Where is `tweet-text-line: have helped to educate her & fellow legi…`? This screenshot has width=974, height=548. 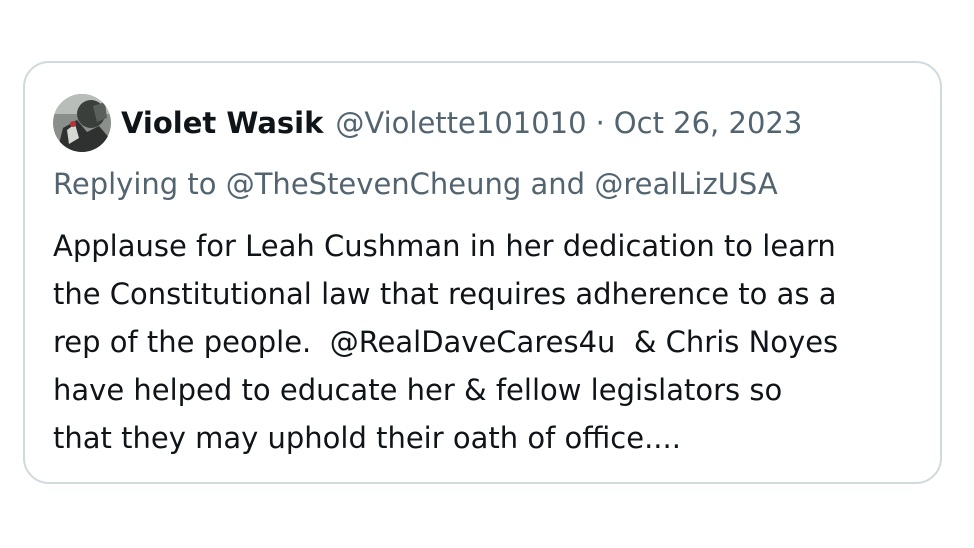
tweet-text-line: have helped to educate her & fellow legi… is located at coordinates (418, 390).